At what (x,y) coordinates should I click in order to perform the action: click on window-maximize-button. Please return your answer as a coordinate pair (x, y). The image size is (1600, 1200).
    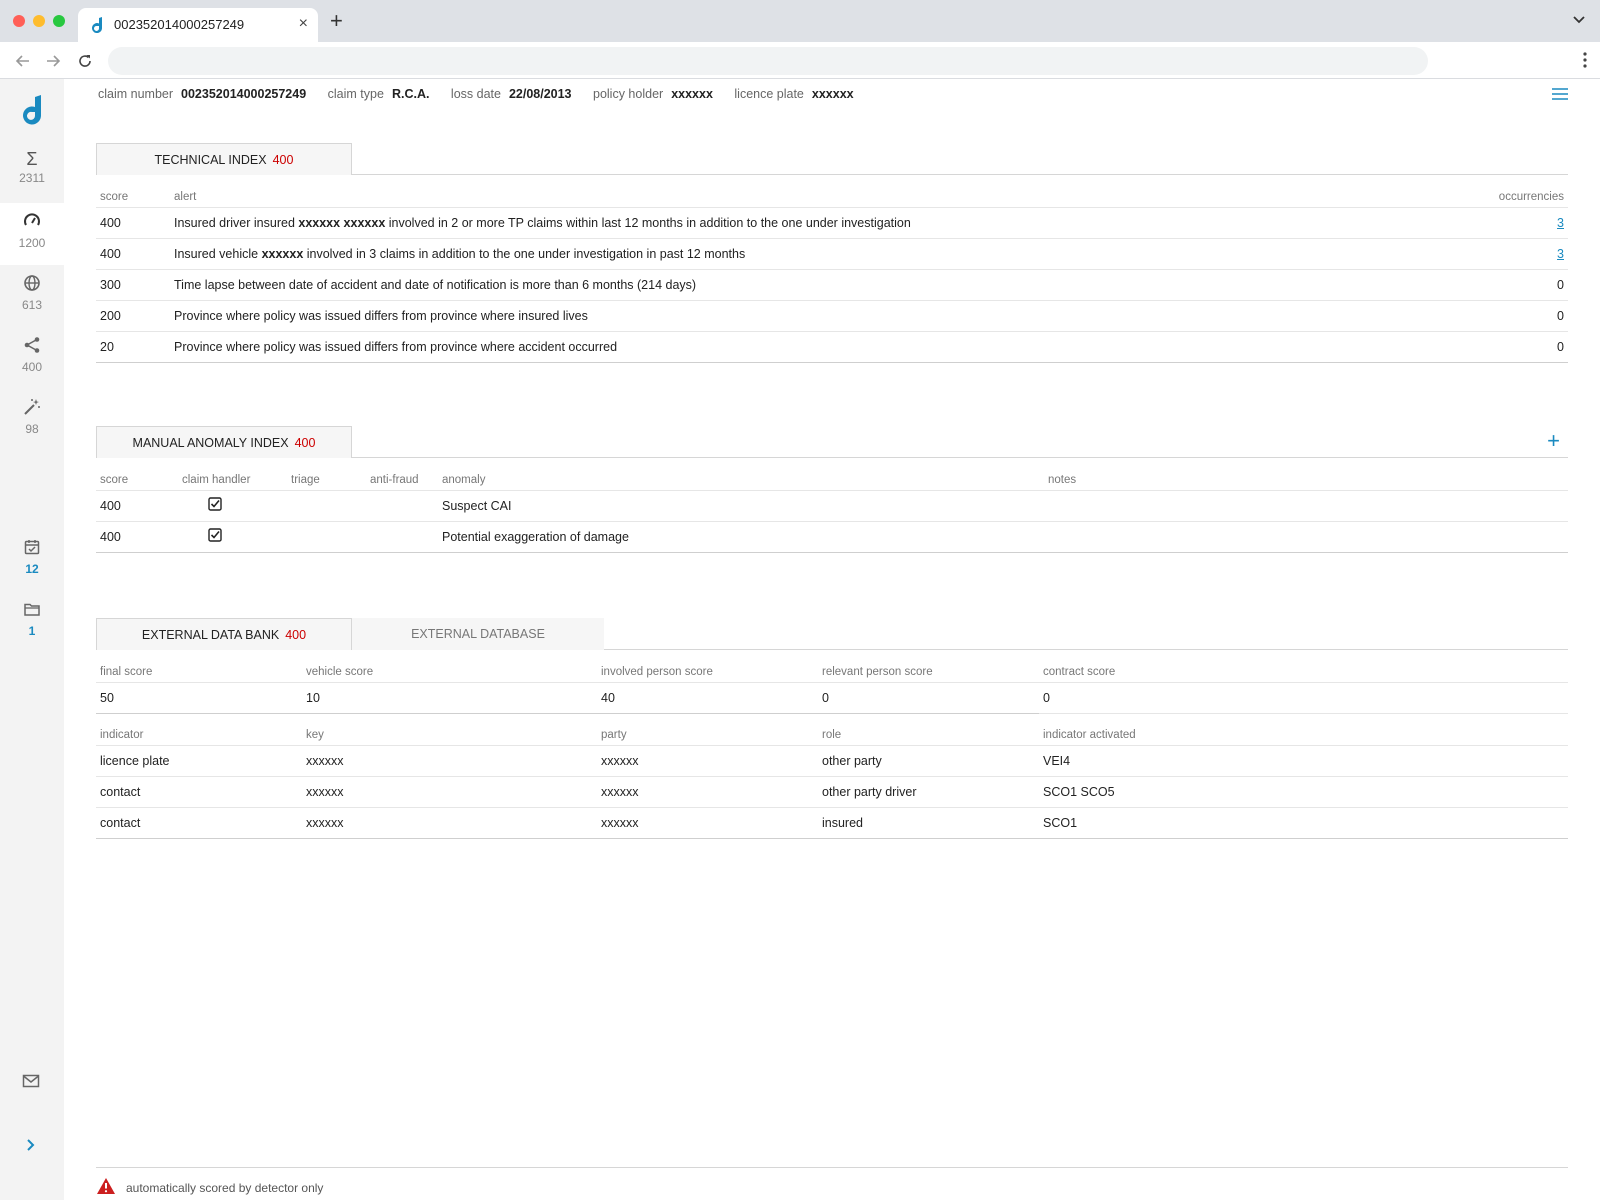
    Looking at the image, I should click on (59, 21).